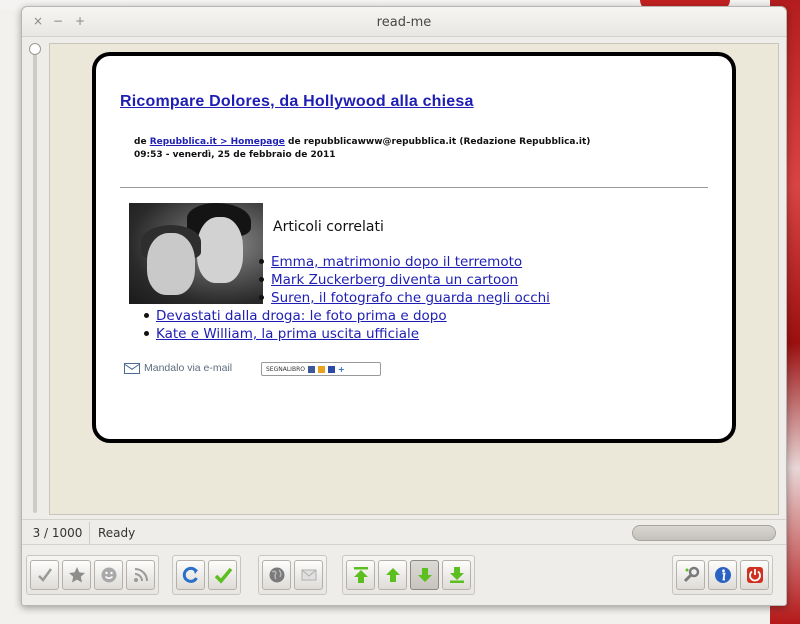 The width and height of the screenshot is (800, 624). What do you see at coordinates (408, 575) in the screenshot?
I see `toolbar-group-navigation` at bounding box center [408, 575].